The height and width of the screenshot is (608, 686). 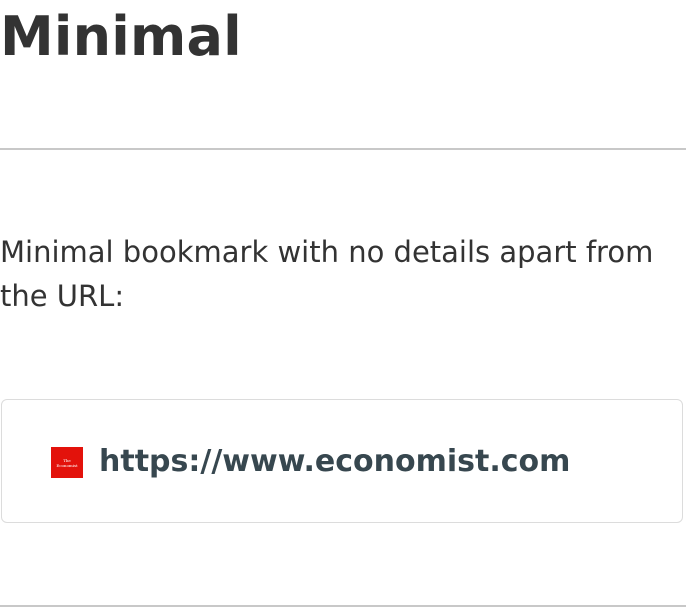 What do you see at coordinates (67, 465) in the screenshot?
I see `favicon-text-line2: Economist` at bounding box center [67, 465].